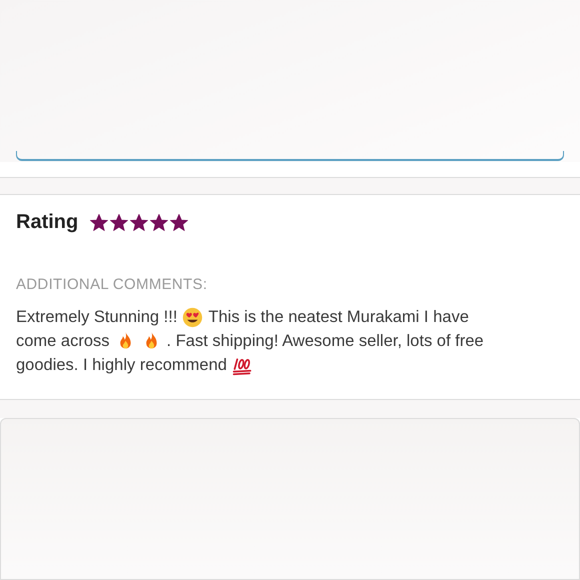 Image resolution: width=580 pixels, height=580 pixels. What do you see at coordinates (338, 317) in the screenshot?
I see `comment-text: This is the neatest Murakami I have` at bounding box center [338, 317].